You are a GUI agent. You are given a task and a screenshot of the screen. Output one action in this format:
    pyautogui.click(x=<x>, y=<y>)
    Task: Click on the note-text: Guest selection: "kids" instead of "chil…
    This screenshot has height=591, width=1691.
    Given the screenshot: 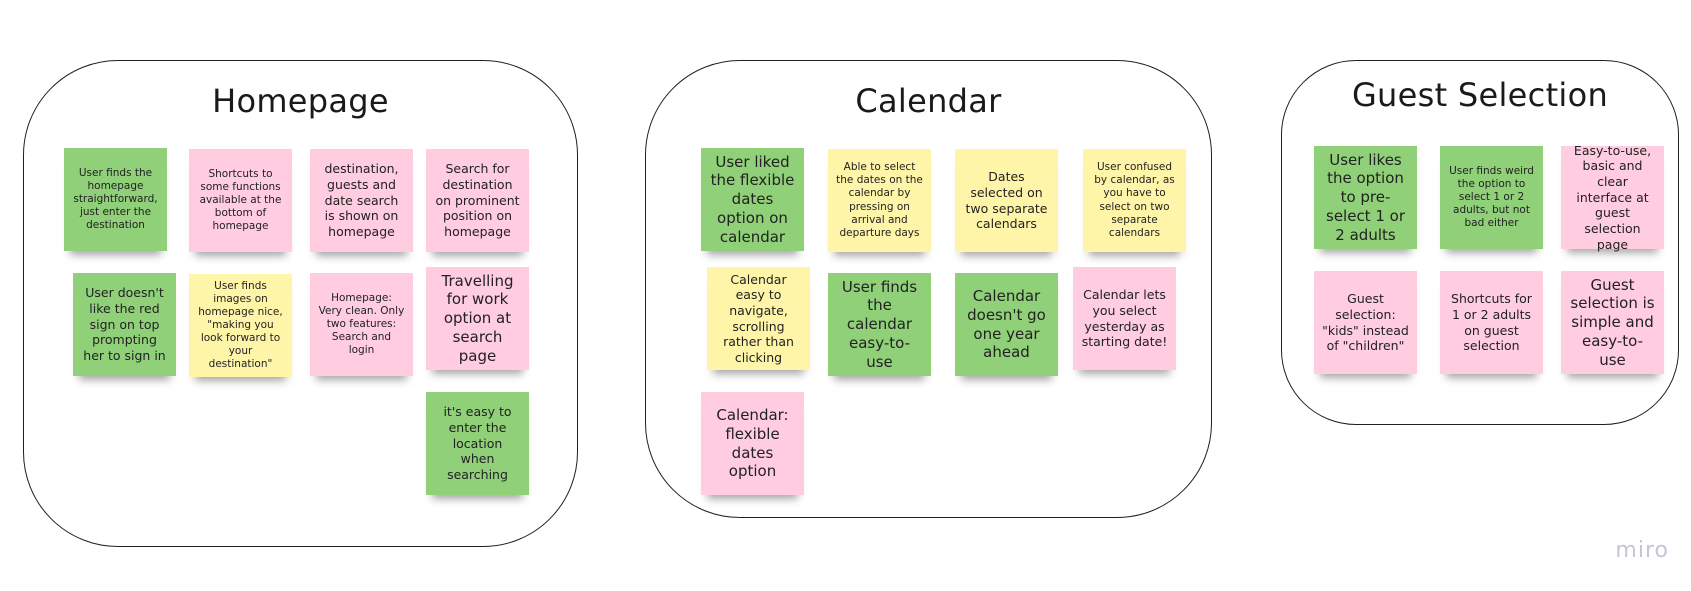 What is the action you would take?
    pyautogui.click(x=1365, y=322)
    